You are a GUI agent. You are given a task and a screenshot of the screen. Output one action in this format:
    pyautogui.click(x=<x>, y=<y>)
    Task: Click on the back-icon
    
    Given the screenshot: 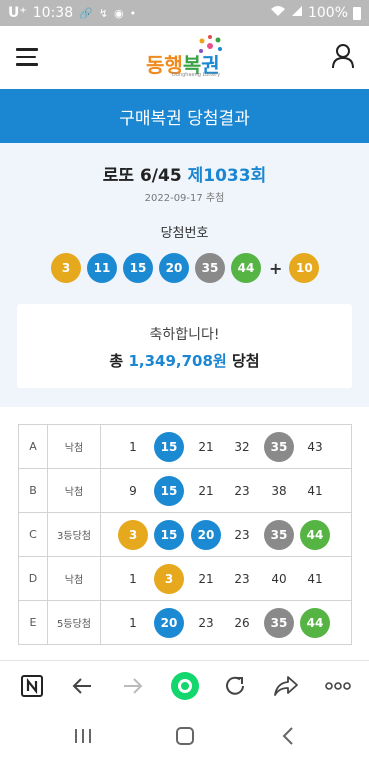 What is the action you would take?
    pyautogui.click(x=82, y=686)
    